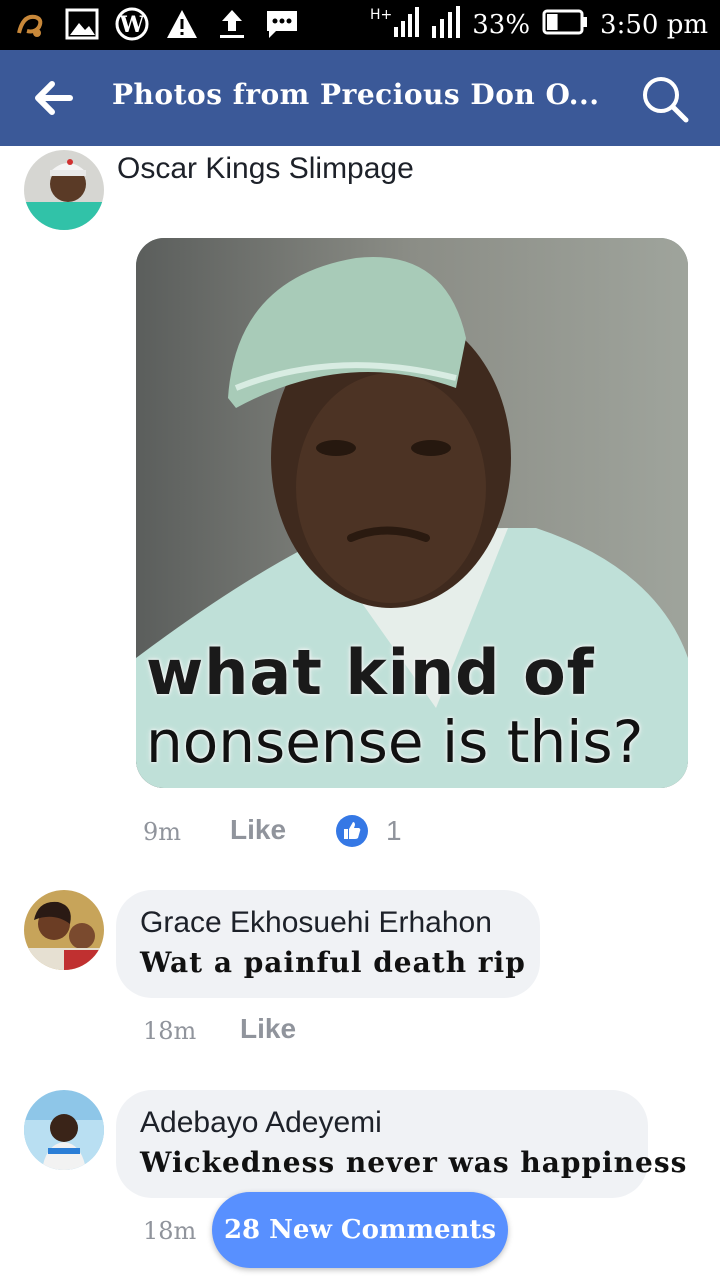 The height and width of the screenshot is (1280, 720). What do you see at coordinates (162, 832) in the screenshot?
I see `post-timestamp: 9m` at bounding box center [162, 832].